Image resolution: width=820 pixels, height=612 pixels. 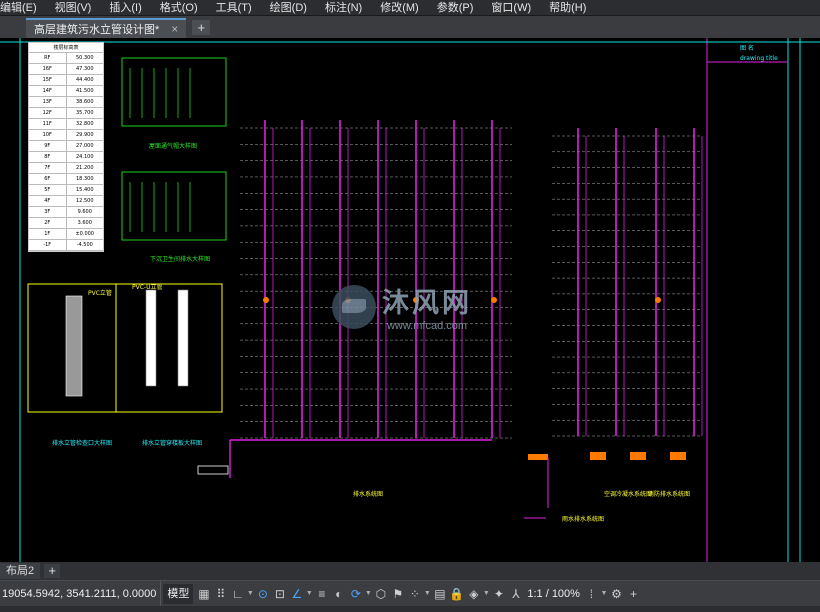 I want to click on menu-item: 视图(V), so click(x=73, y=8).